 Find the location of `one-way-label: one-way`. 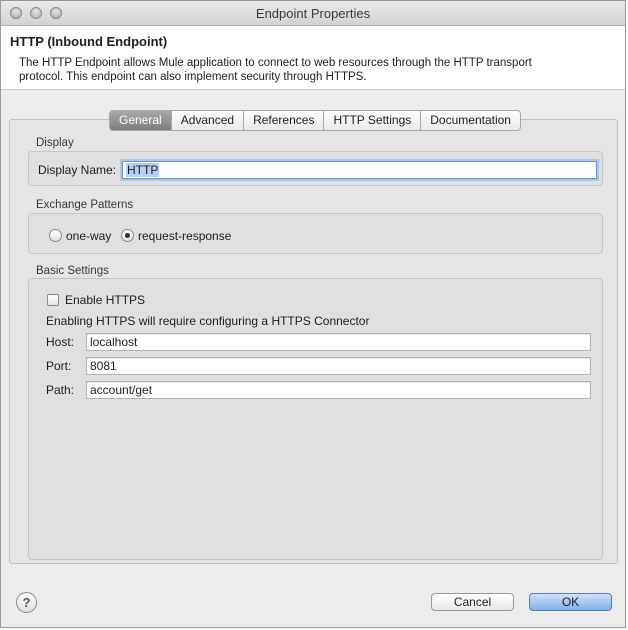

one-way-label: one-way is located at coordinates (88, 236).